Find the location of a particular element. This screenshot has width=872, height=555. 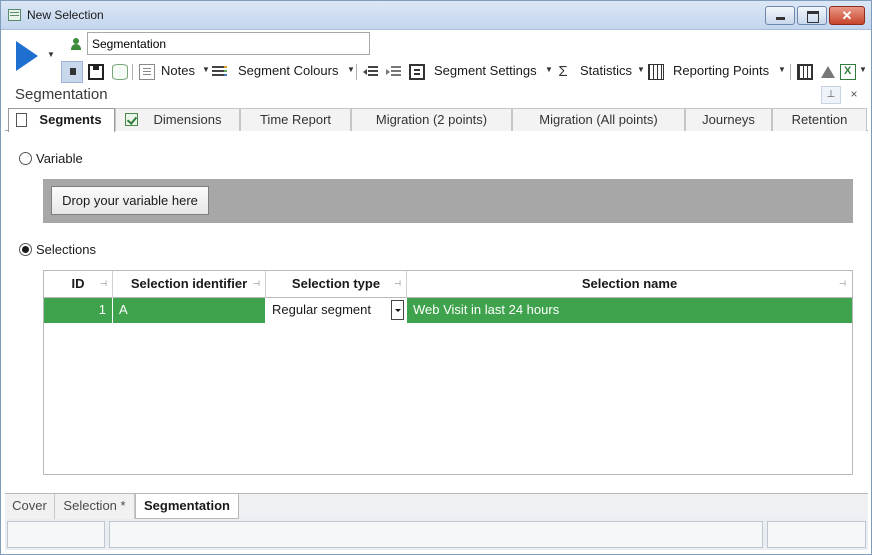

tab-segmentation: Segmentation is located at coordinates (187, 506).